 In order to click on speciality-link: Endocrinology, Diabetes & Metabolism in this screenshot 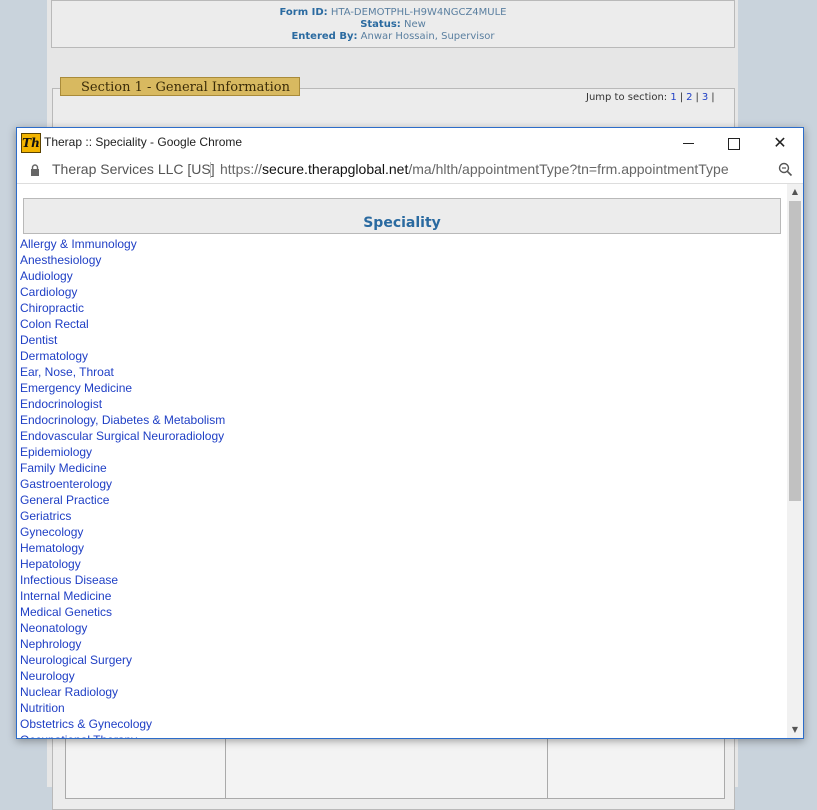, I will do `click(122, 420)`.